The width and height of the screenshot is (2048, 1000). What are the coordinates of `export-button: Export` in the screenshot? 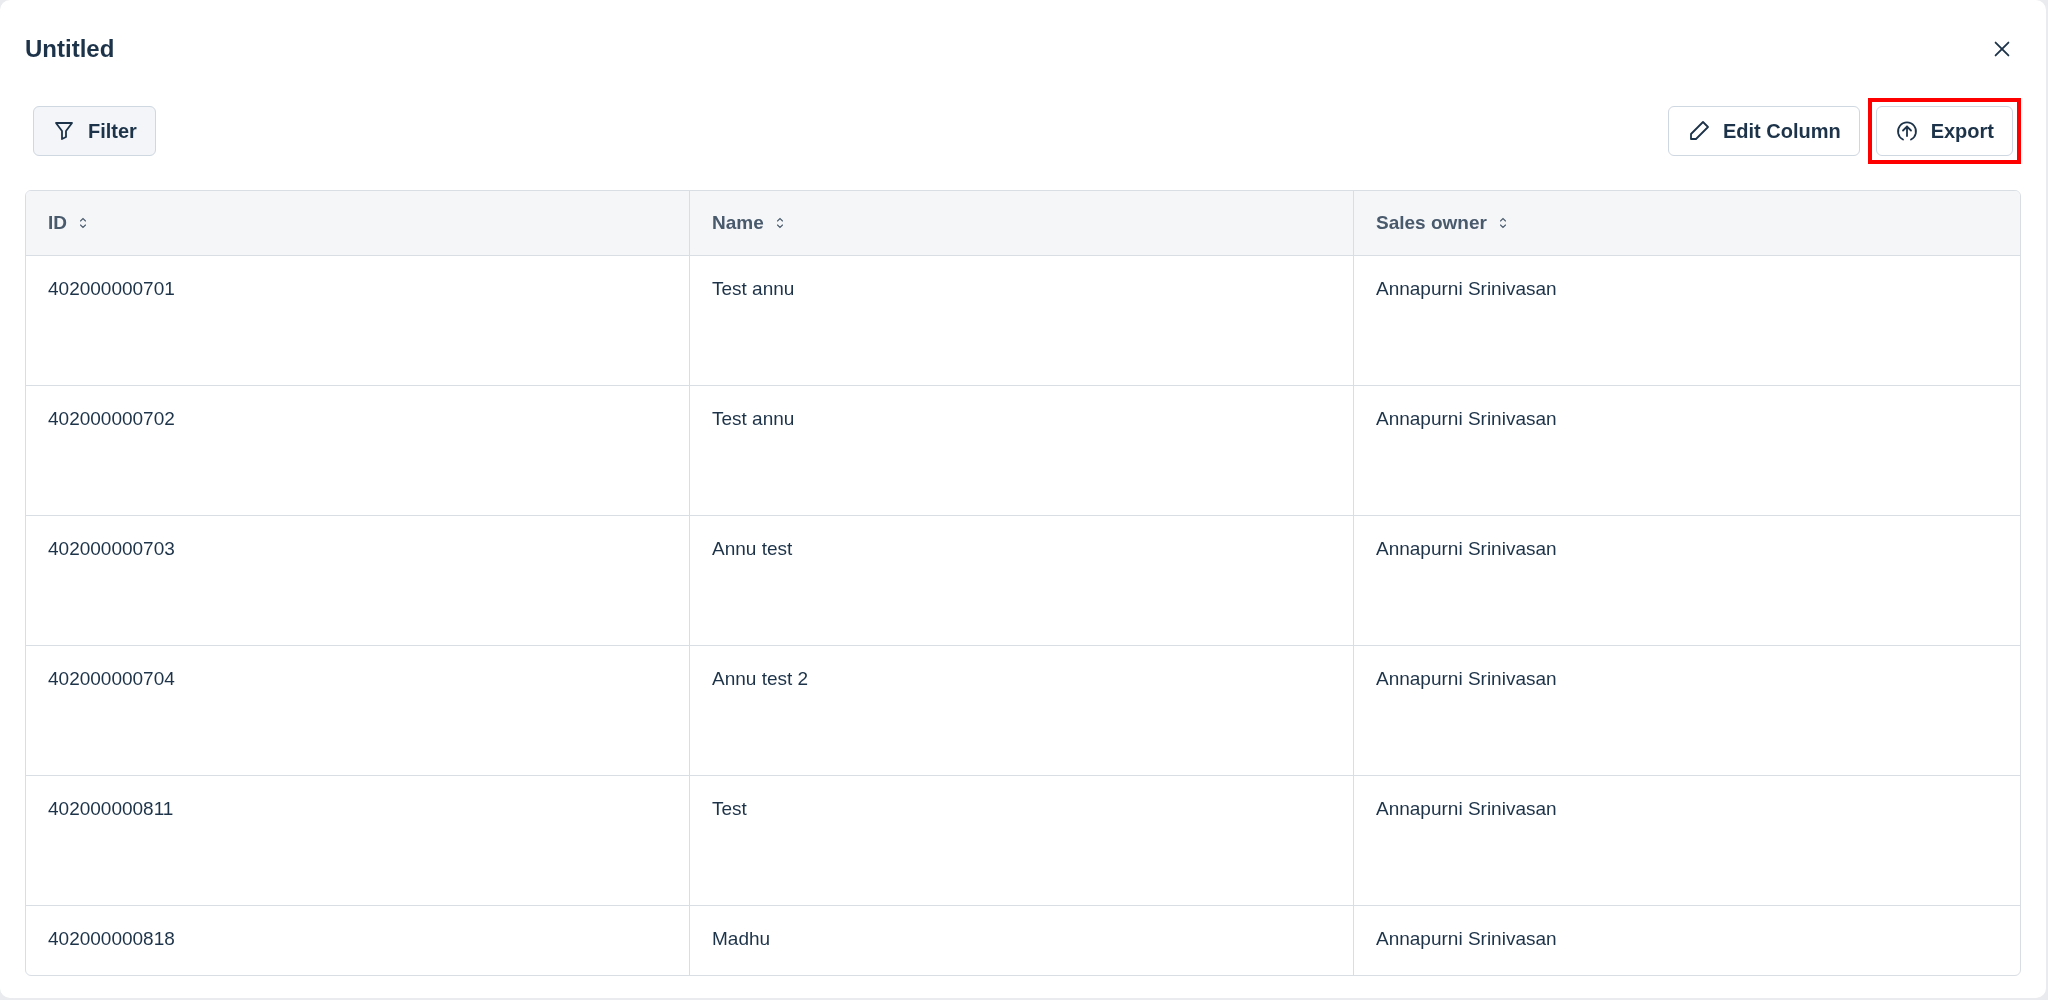 It's located at (1944, 131).